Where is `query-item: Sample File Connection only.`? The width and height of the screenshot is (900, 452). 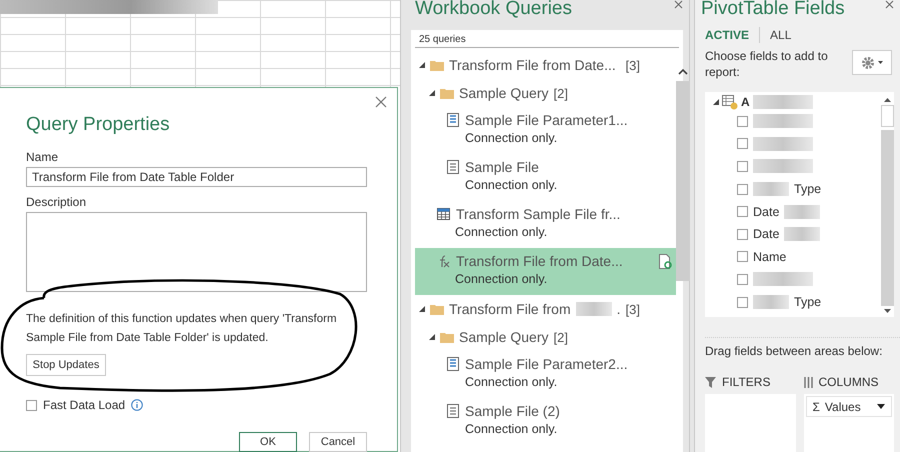
query-item: Sample File Connection only. is located at coordinates (545, 177).